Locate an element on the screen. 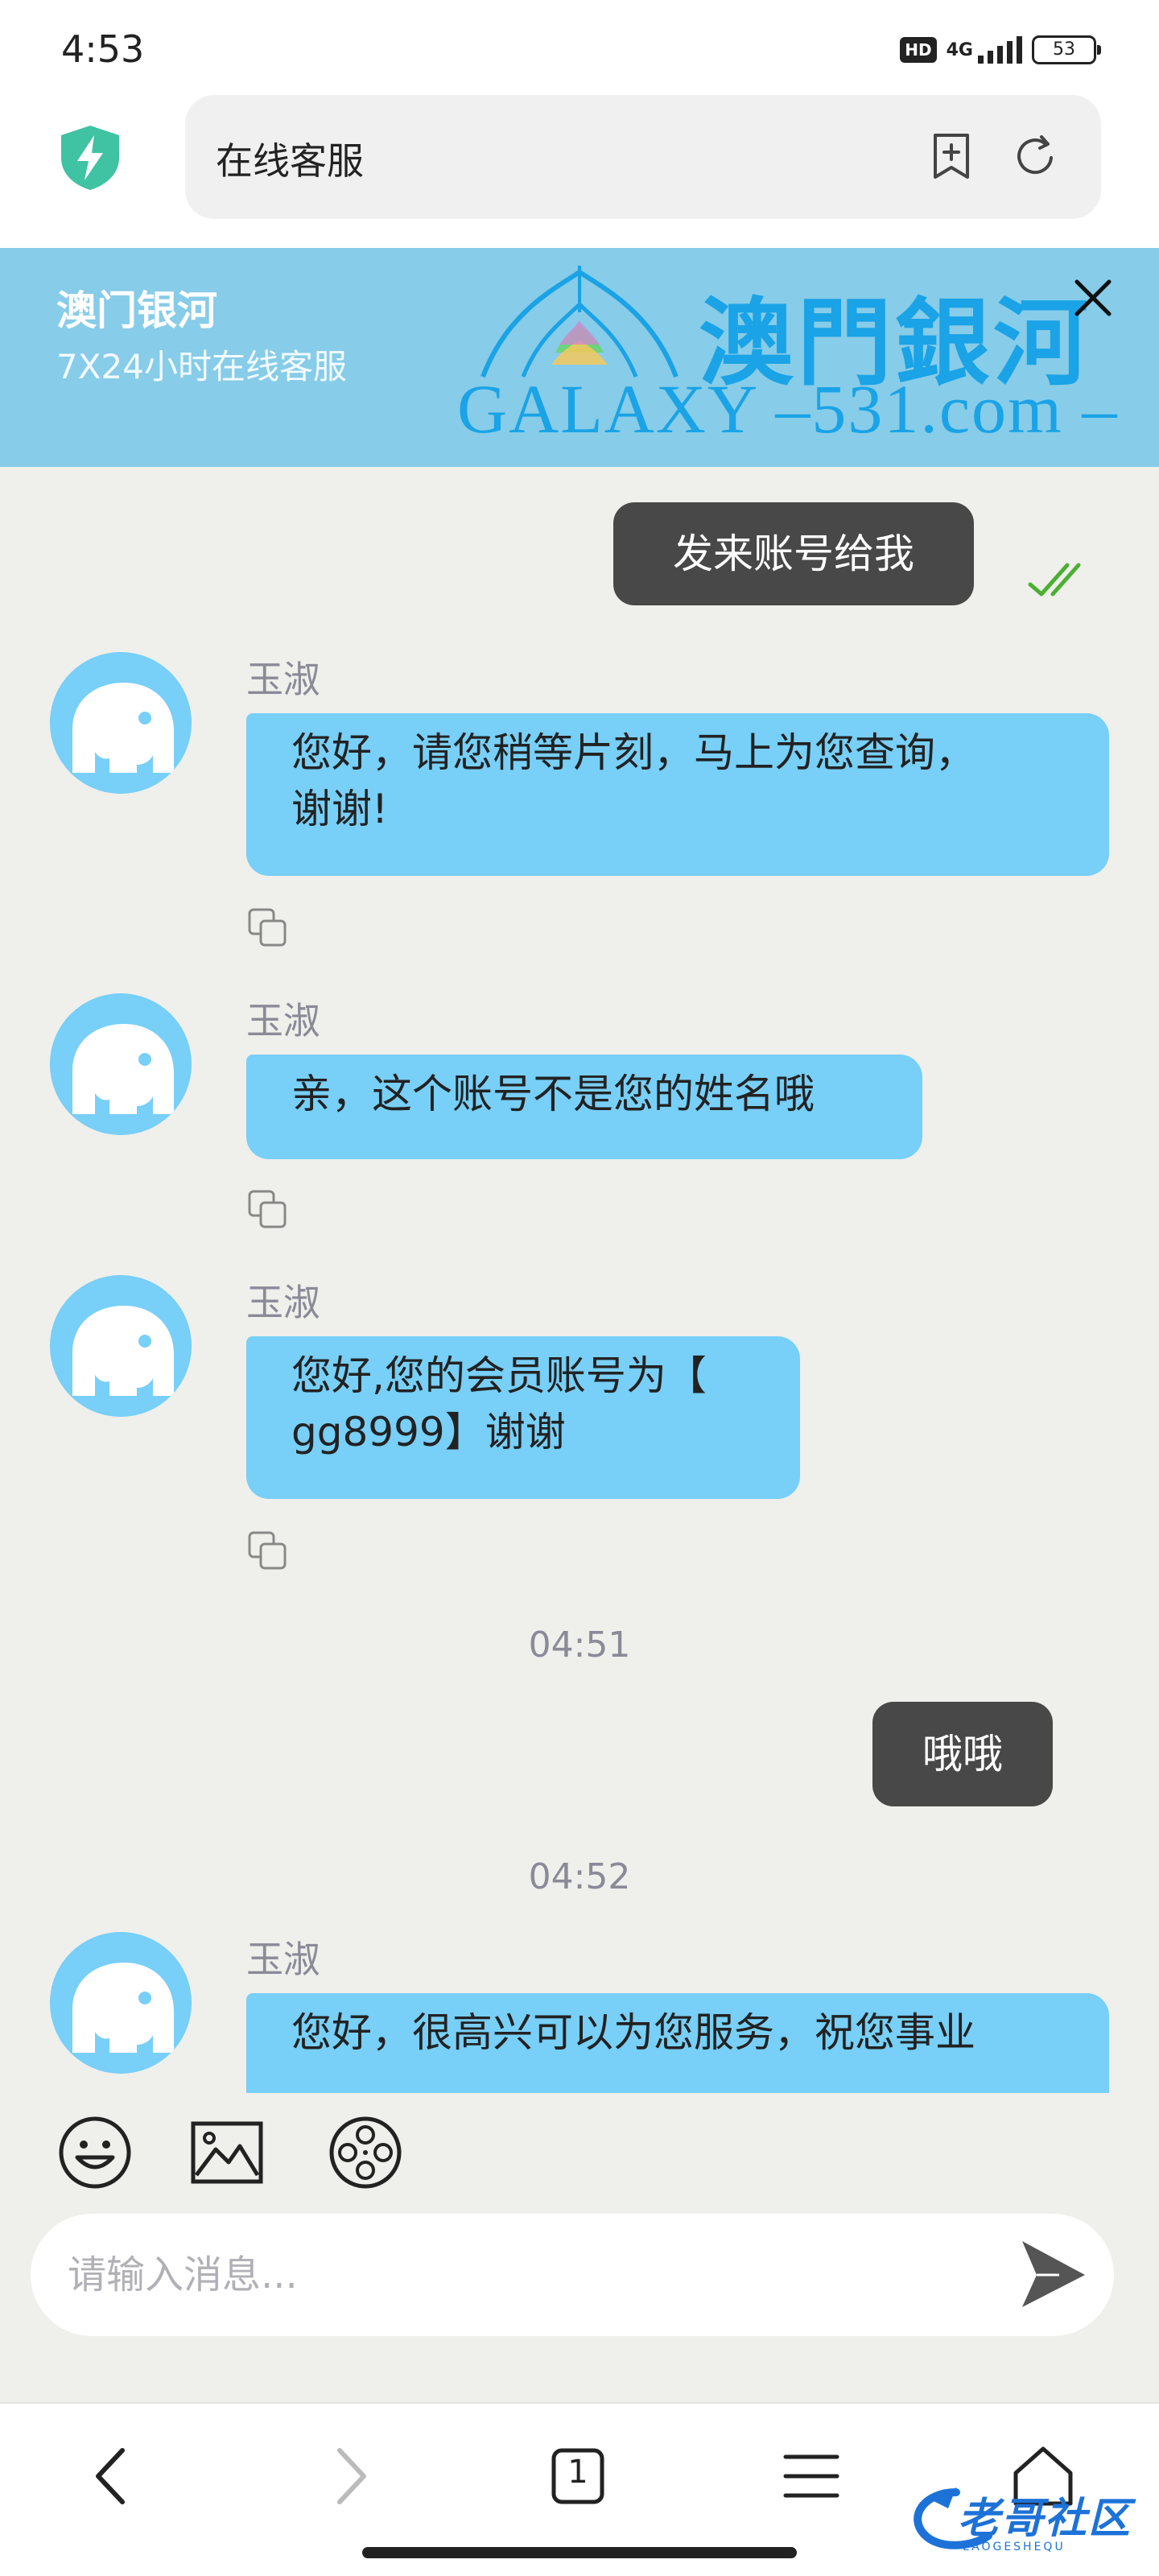 This screenshot has width=1159, height=2576. battery-level: 53 is located at coordinates (1064, 49).